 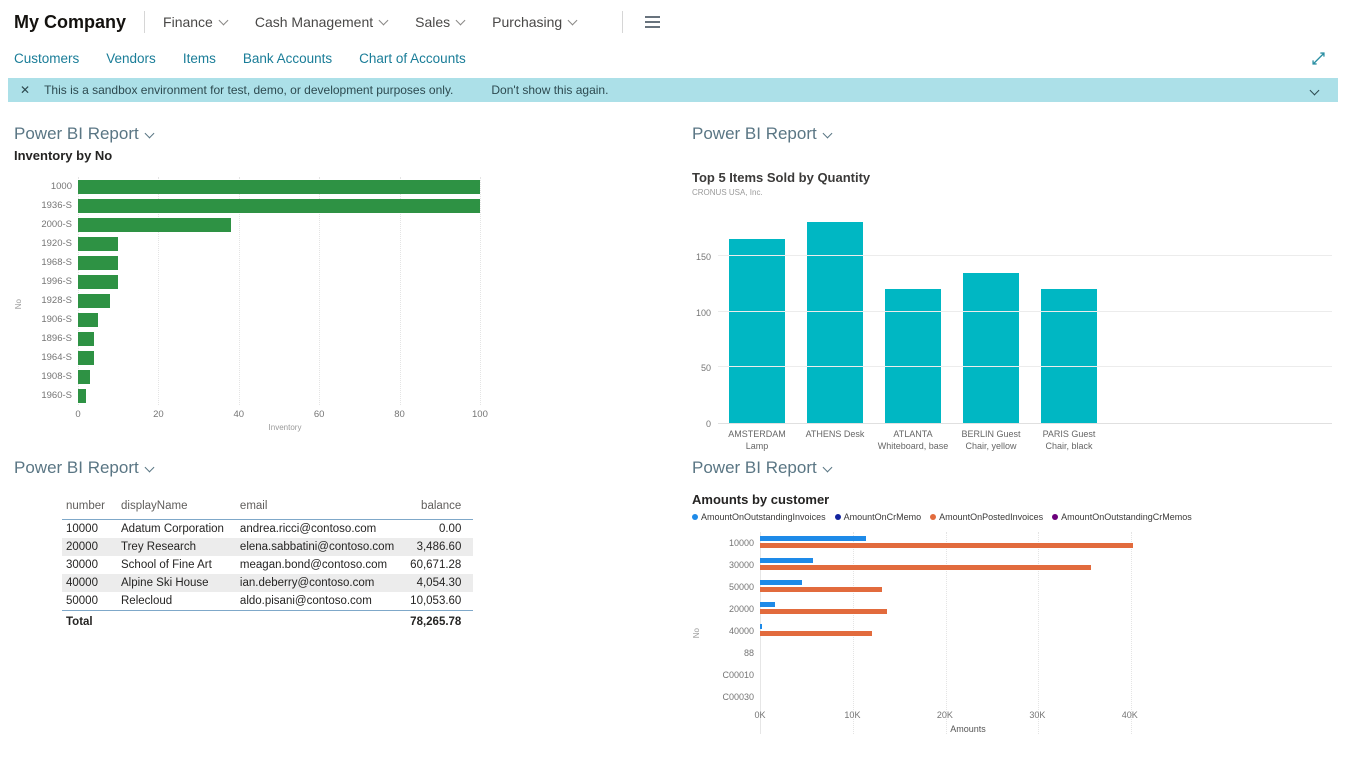 I want to click on banner-dismiss-link: Don't show this again., so click(x=549, y=90).